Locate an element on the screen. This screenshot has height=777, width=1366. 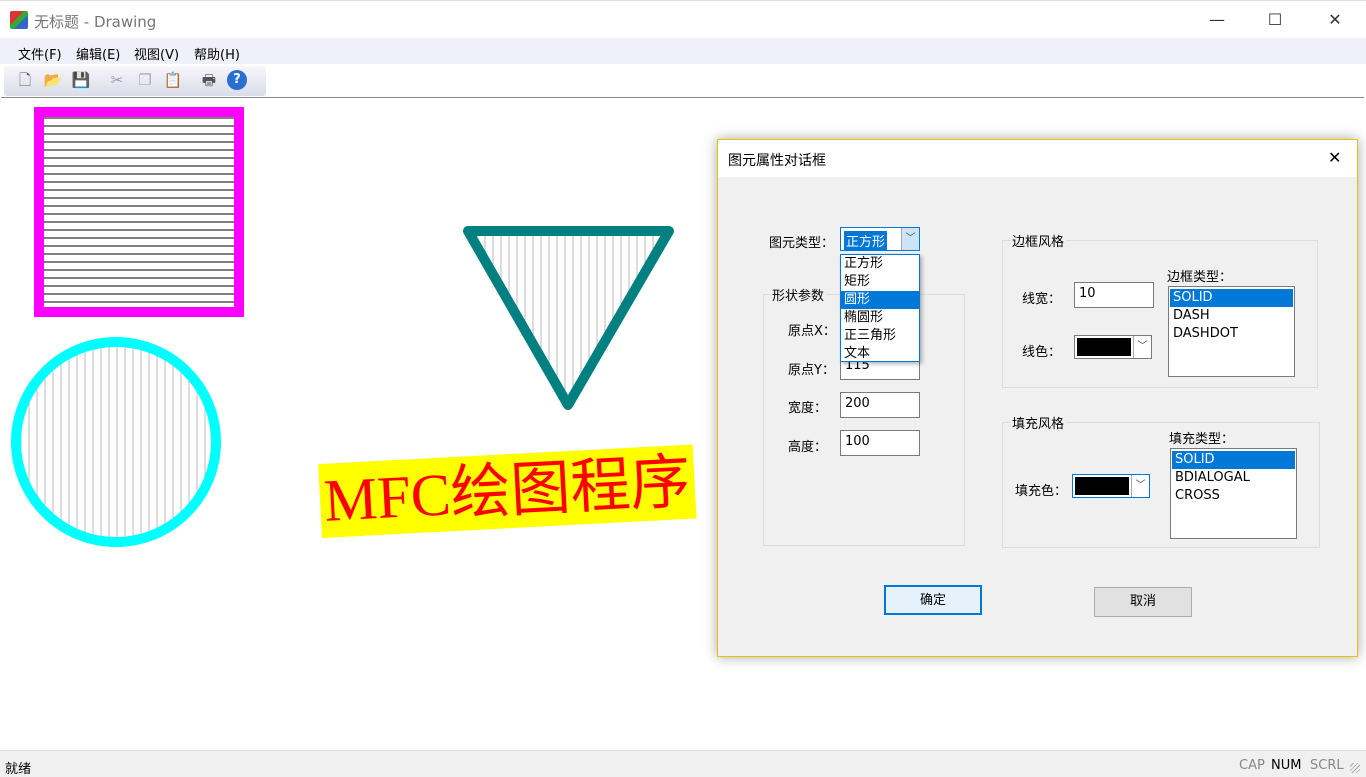
new-file-icon: 🗋 is located at coordinates (25, 80).